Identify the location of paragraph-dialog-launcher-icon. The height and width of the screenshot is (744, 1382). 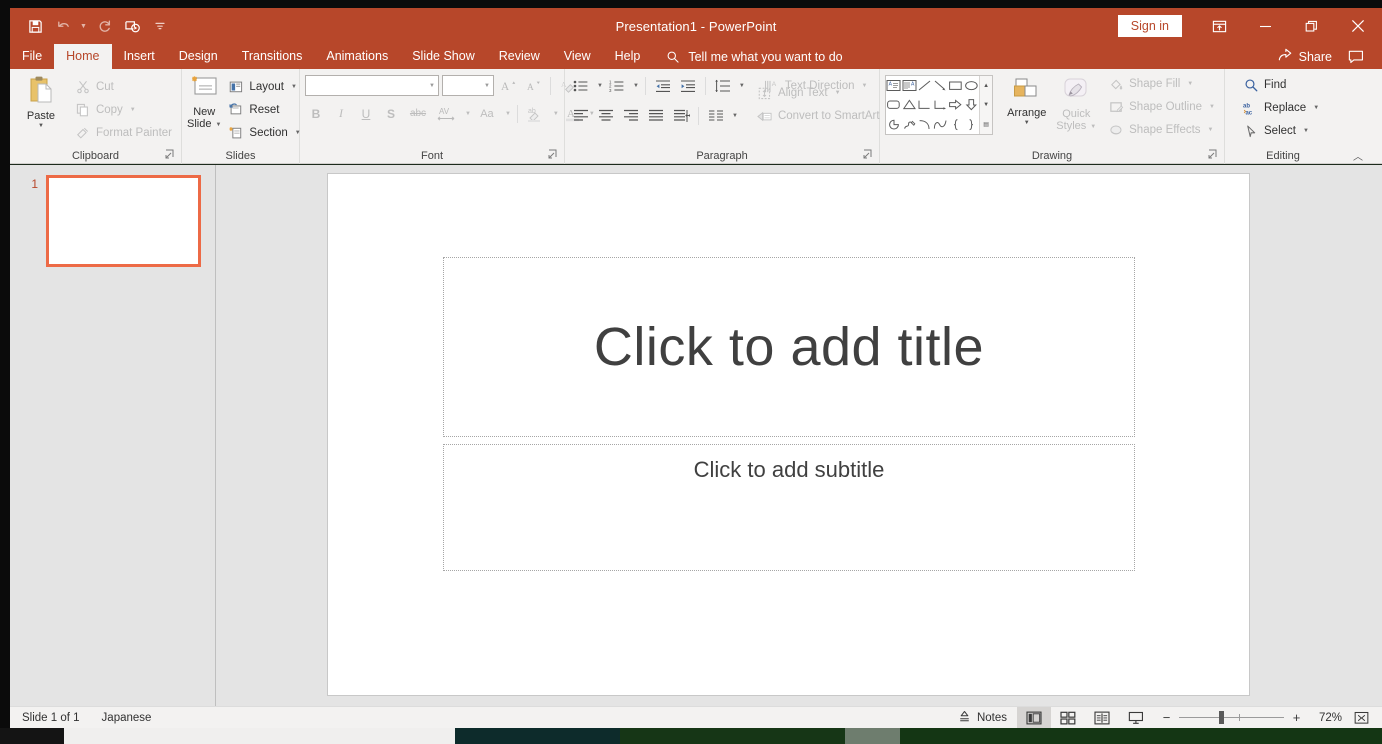
(868, 154).